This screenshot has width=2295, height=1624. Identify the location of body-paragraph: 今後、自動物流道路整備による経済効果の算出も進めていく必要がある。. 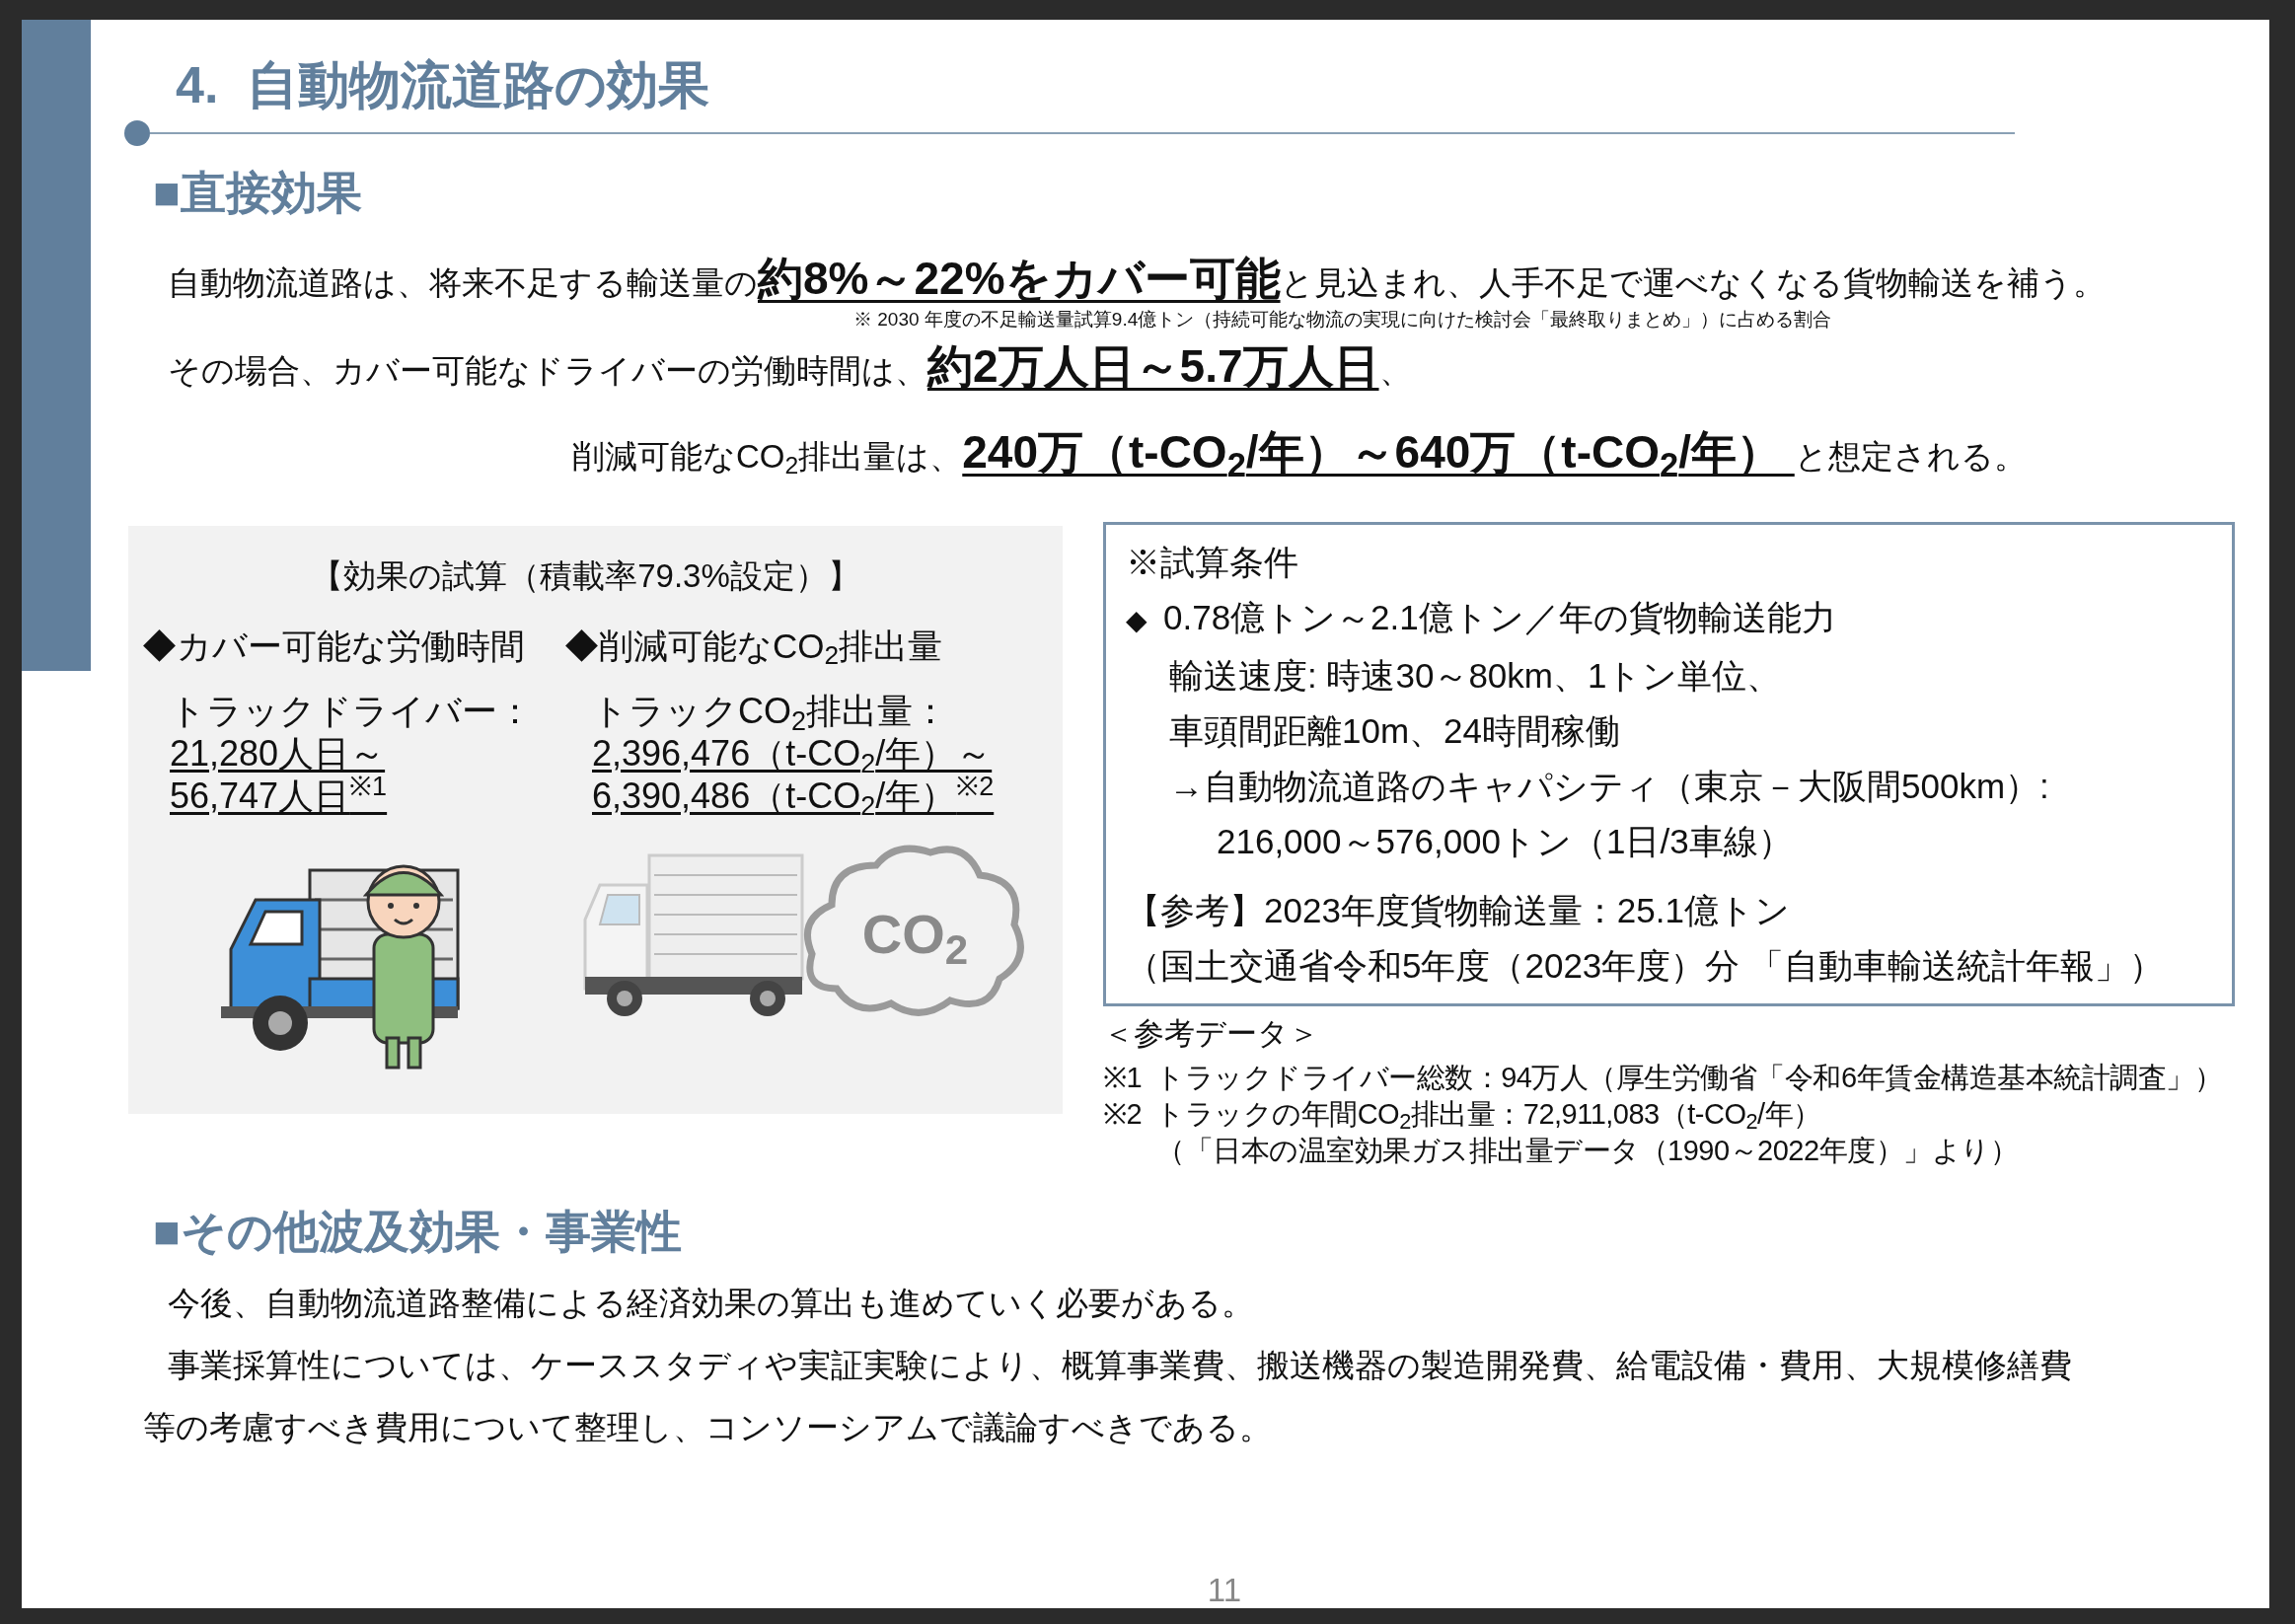
(711, 1303).